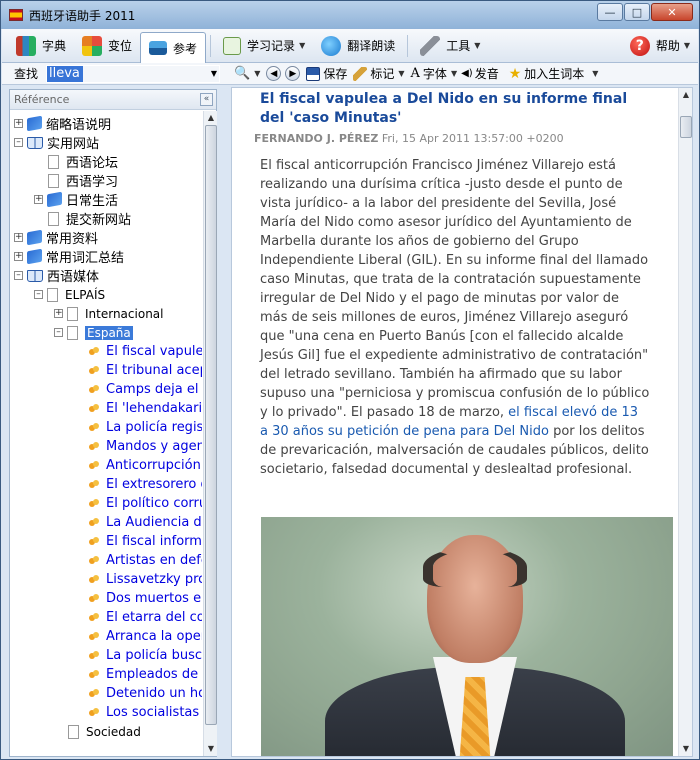 This screenshot has width=700, height=760. What do you see at coordinates (145, 484) in the screenshot?
I see `article-item: El extresorero de` at bounding box center [145, 484].